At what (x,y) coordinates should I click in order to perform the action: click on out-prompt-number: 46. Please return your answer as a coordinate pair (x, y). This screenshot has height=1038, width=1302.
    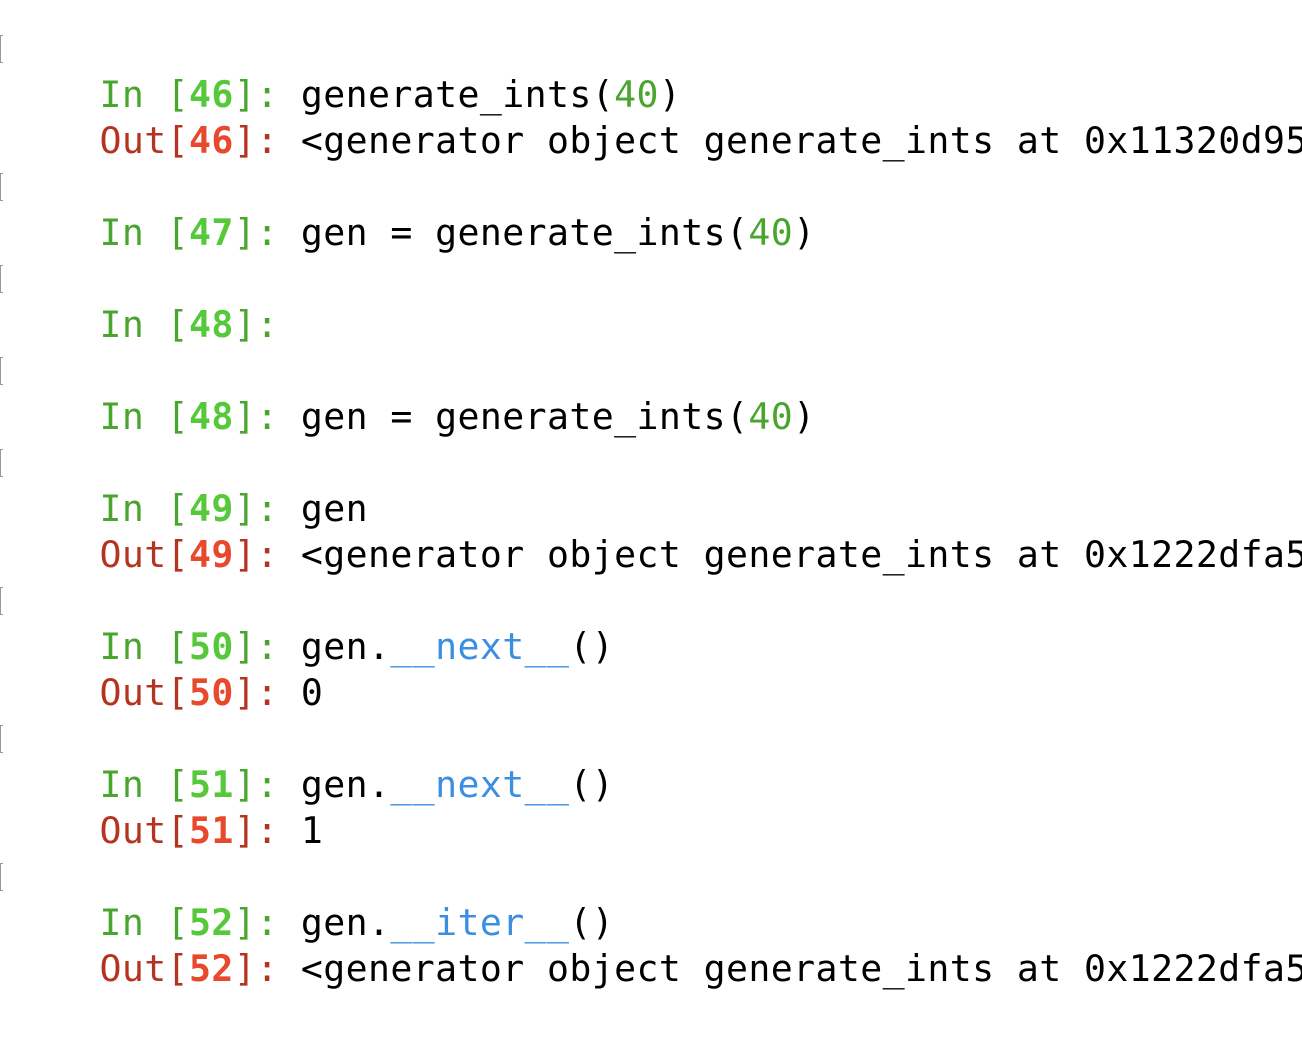
    Looking at the image, I should click on (211, 140).